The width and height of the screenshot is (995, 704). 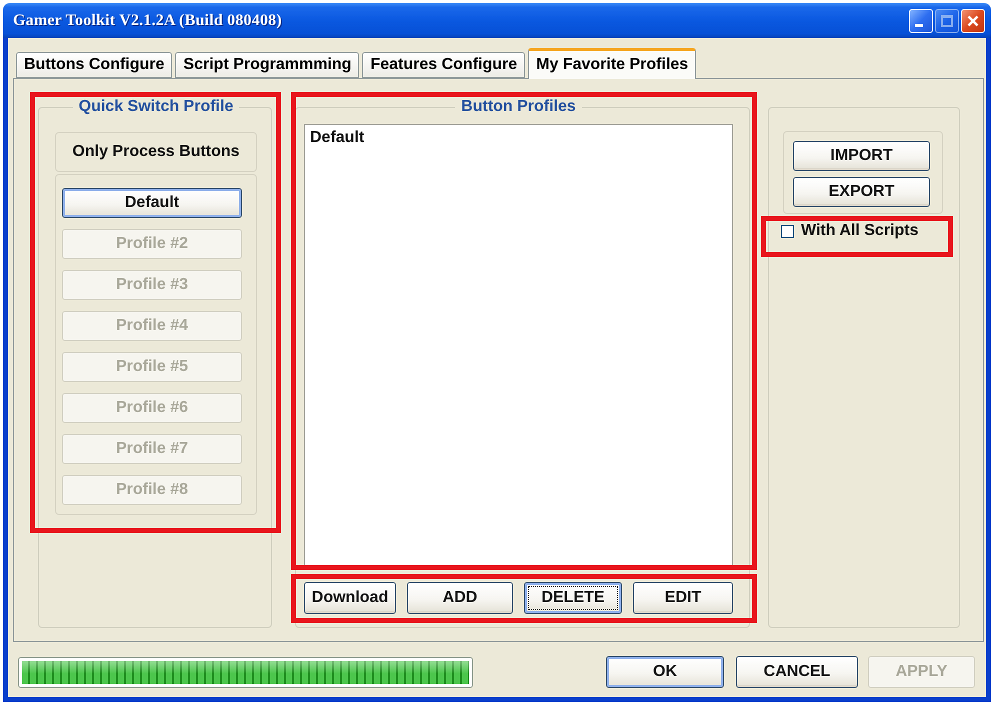 I want to click on close-icon, so click(x=973, y=20).